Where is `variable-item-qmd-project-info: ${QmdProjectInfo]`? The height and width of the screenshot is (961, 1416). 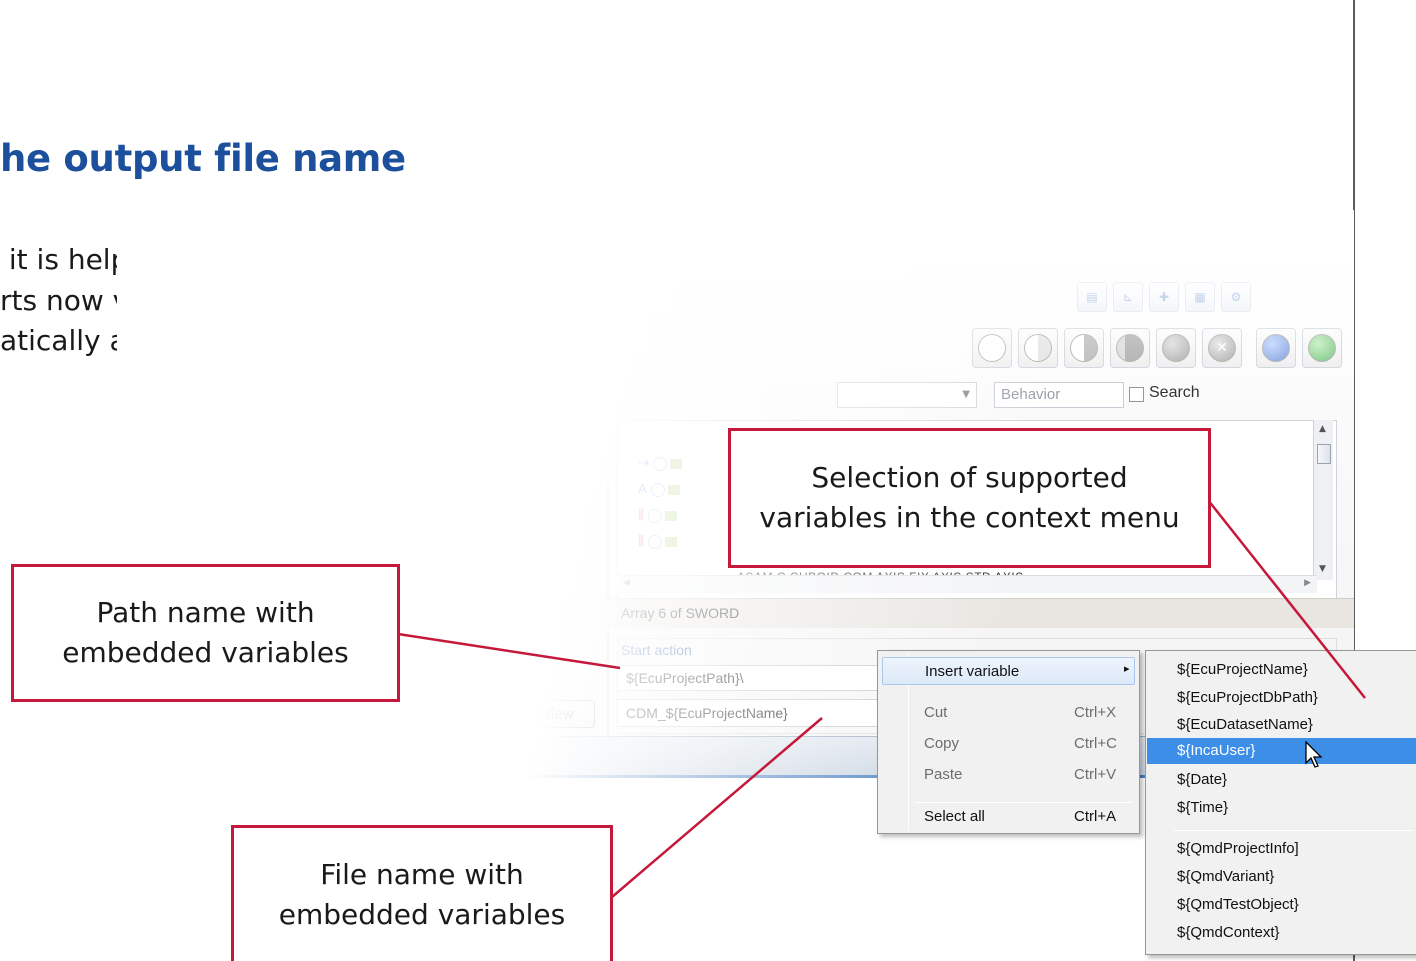 variable-item-qmd-project-info: ${QmdProjectInfo] is located at coordinates (1281, 849).